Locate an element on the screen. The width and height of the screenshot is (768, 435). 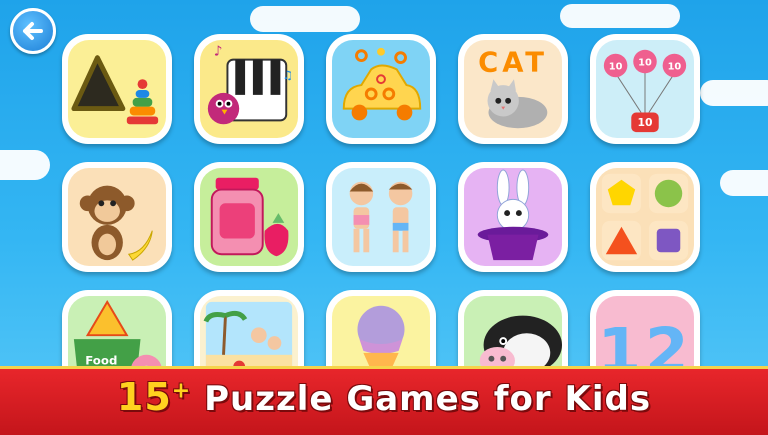
jam-jar-icon is located at coordinates (249, 217).